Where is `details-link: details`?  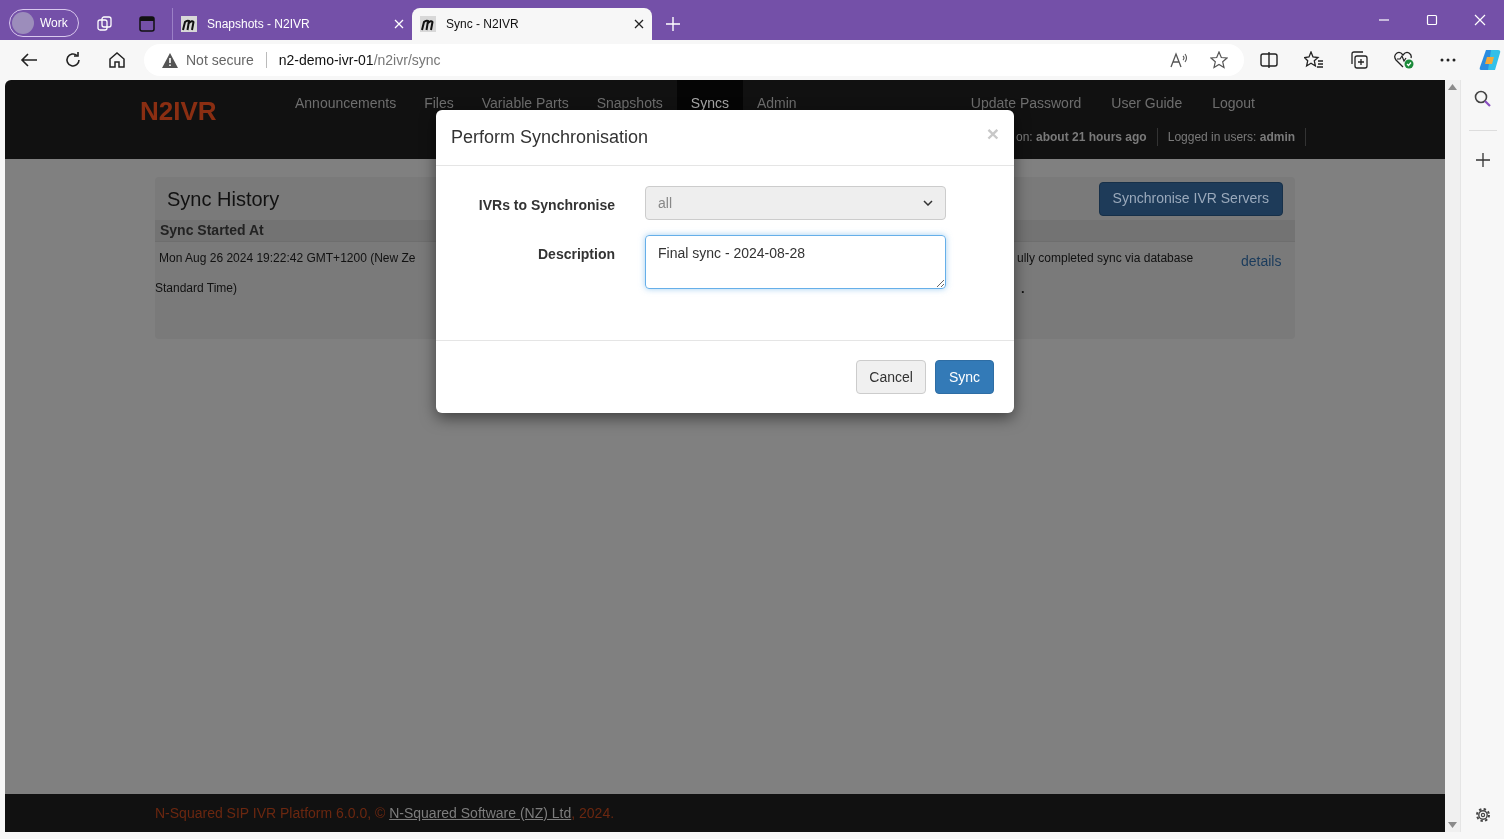
details-link: details is located at coordinates (1261, 261).